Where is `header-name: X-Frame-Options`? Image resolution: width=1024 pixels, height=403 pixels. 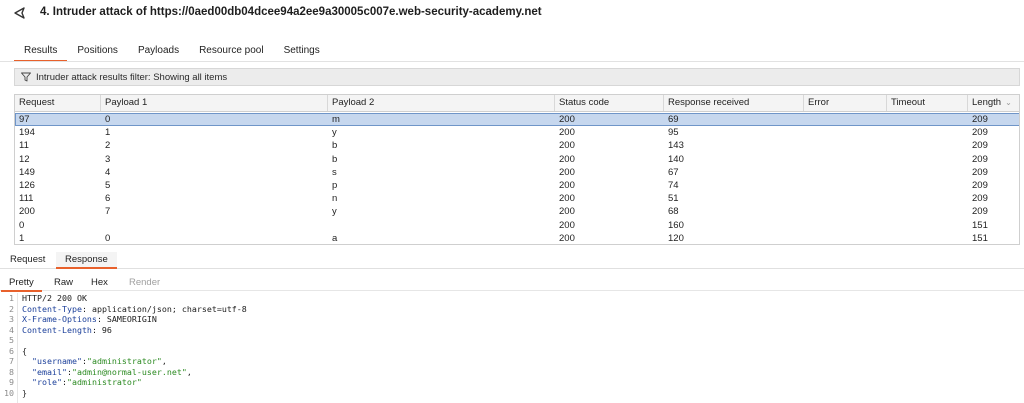
header-name: X-Frame-Options is located at coordinates (59, 319).